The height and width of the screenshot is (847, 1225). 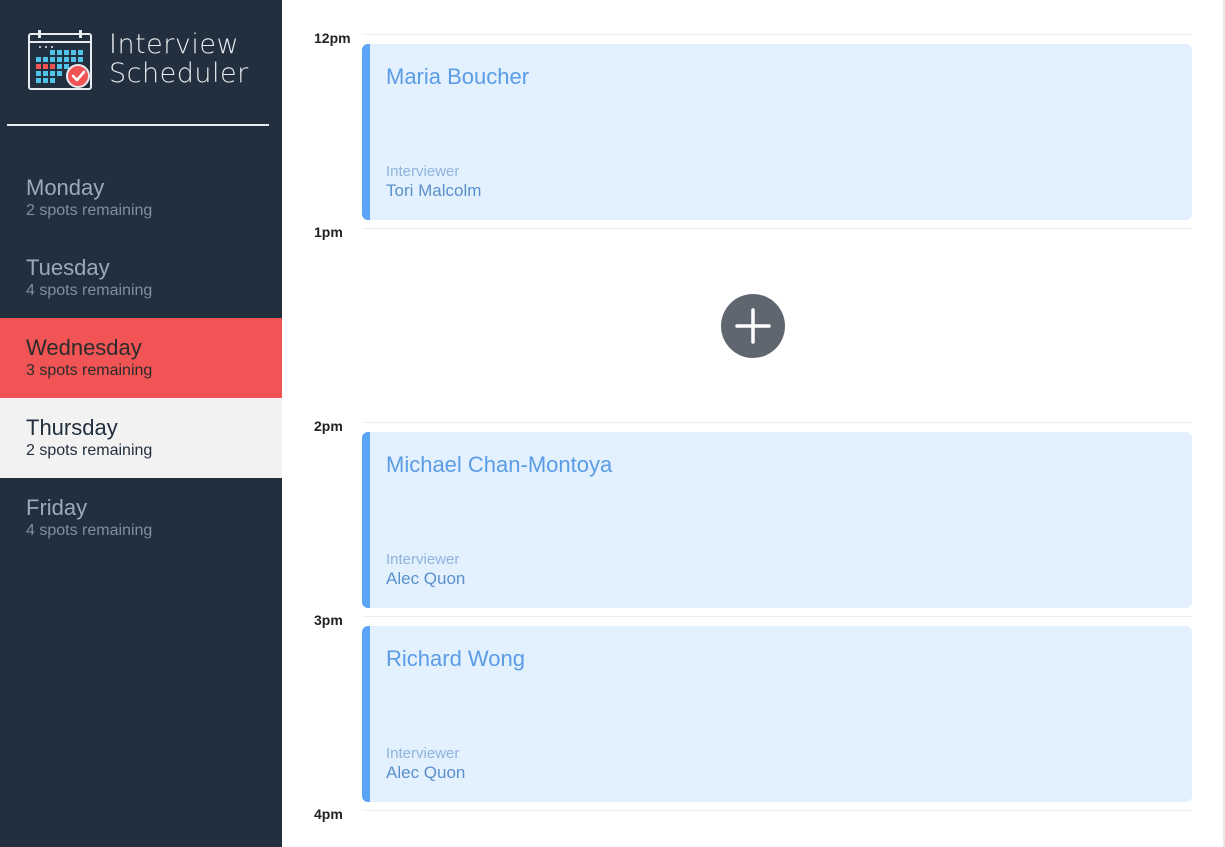 I want to click on day-item-tuesday: Tuesday 4 spots remaining, so click(x=141, y=278).